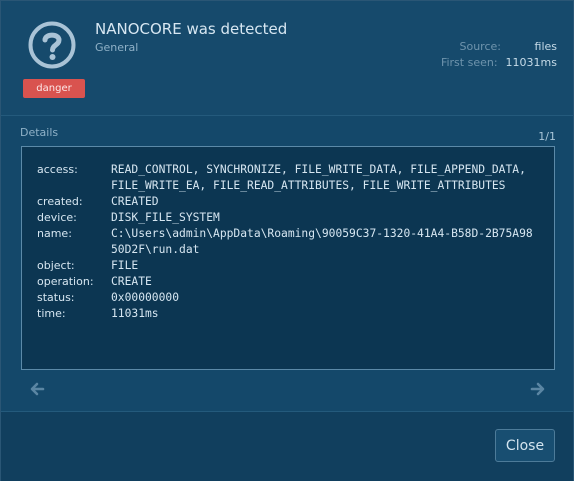 This screenshot has width=574, height=481. Describe the element at coordinates (547, 136) in the screenshot. I see `details-pager: 1/1` at that location.